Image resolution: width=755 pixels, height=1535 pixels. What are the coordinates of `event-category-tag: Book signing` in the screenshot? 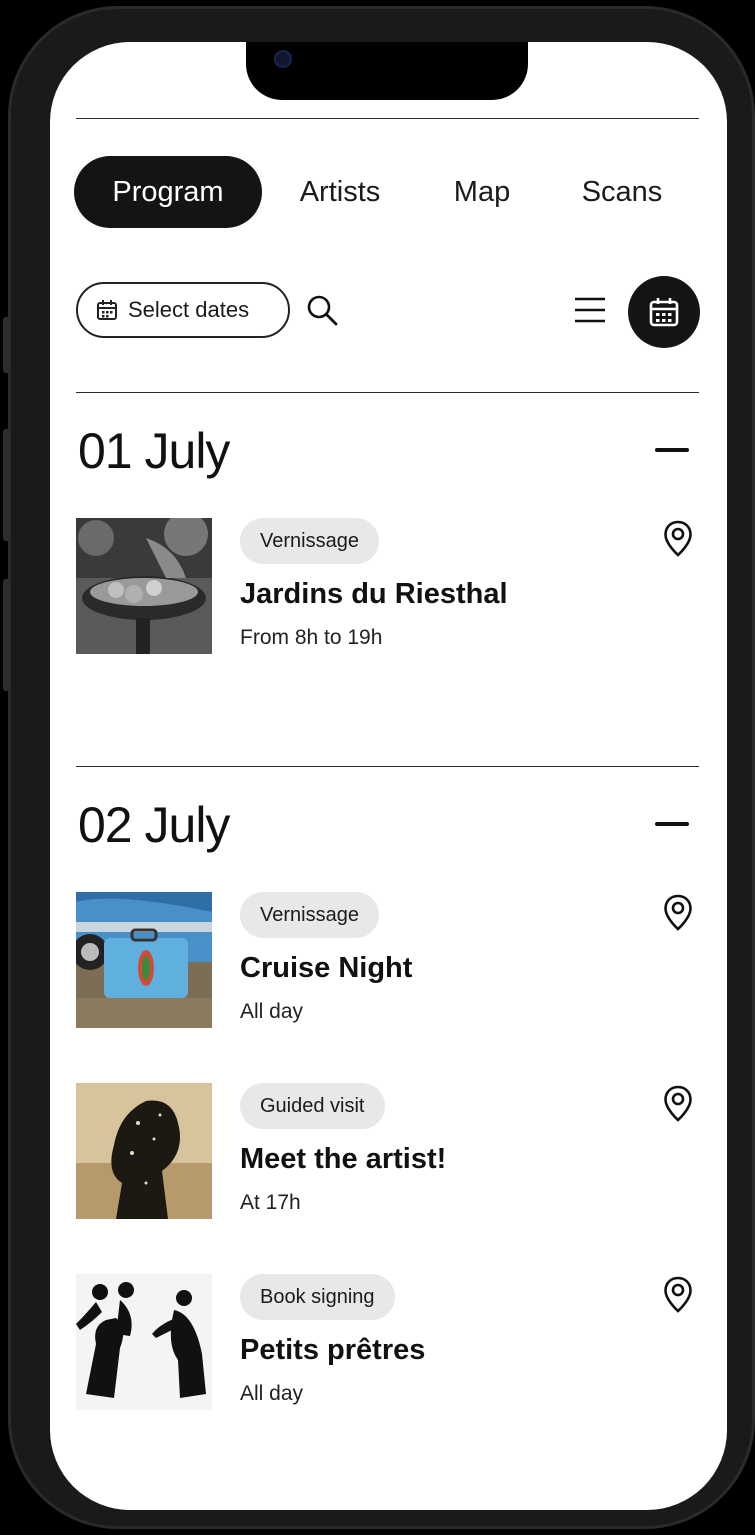 It's located at (317, 1297).